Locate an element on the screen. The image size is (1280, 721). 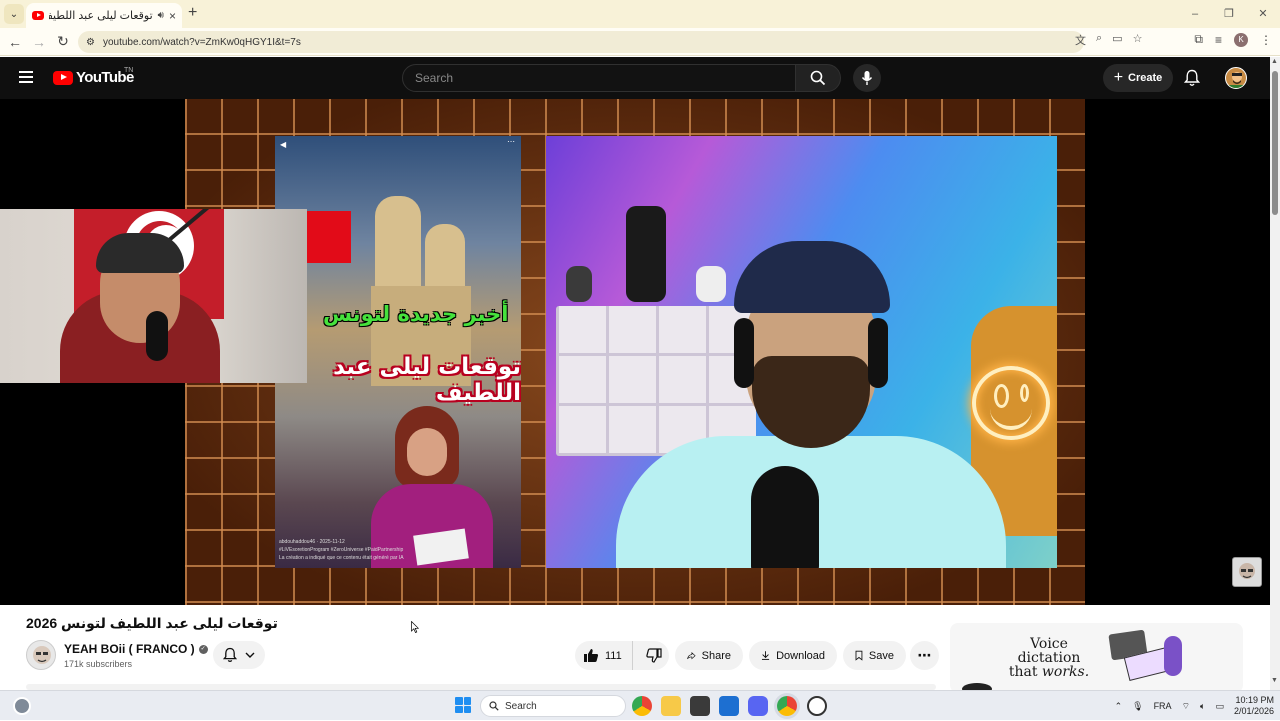
maximize-button: ❐ is located at coordinates (1229, 14).